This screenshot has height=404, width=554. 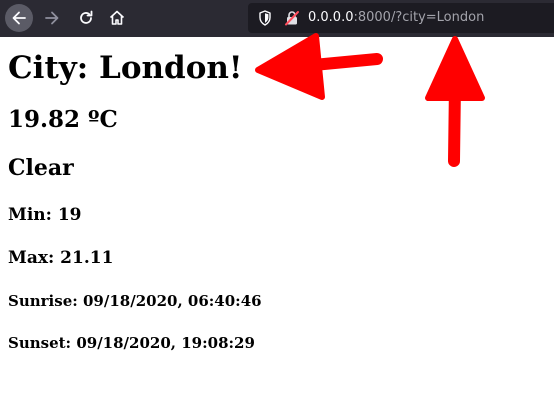 What do you see at coordinates (61, 258) in the screenshot?
I see `max-temperature: Max: 21.11` at bounding box center [61, 258].